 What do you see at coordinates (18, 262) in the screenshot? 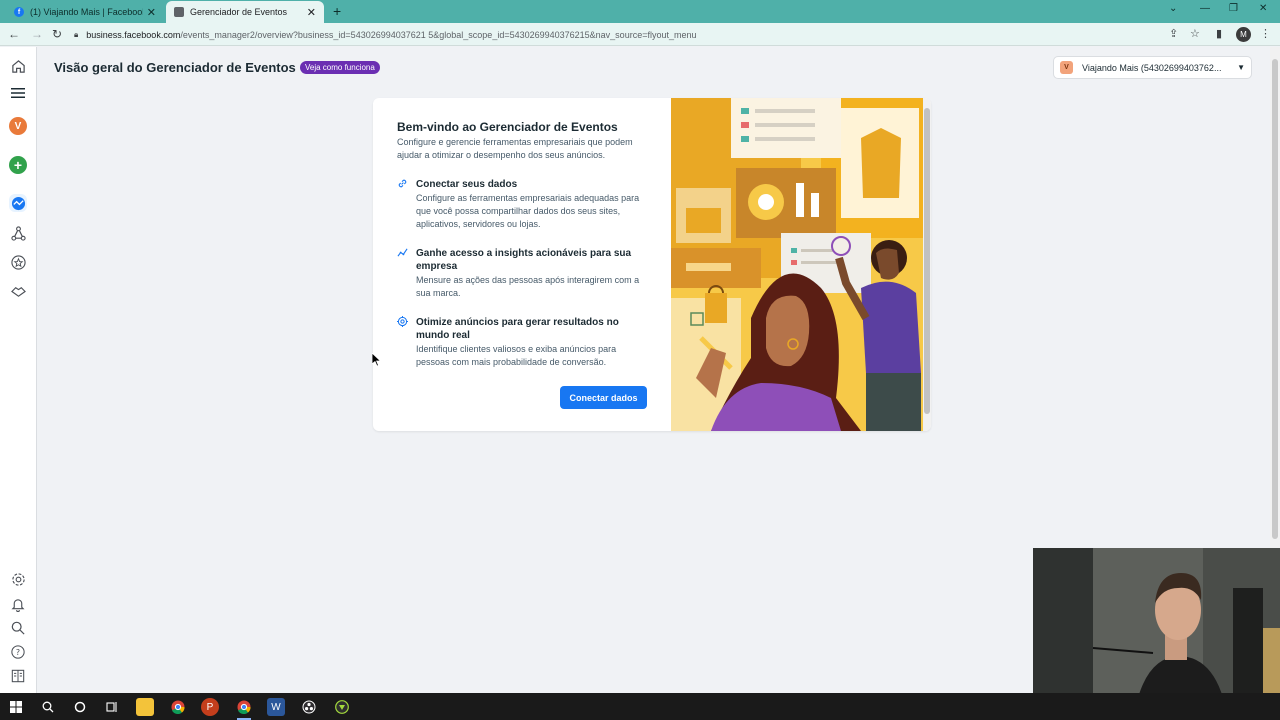
I see `star-icon` at bounding box center [18, 262].